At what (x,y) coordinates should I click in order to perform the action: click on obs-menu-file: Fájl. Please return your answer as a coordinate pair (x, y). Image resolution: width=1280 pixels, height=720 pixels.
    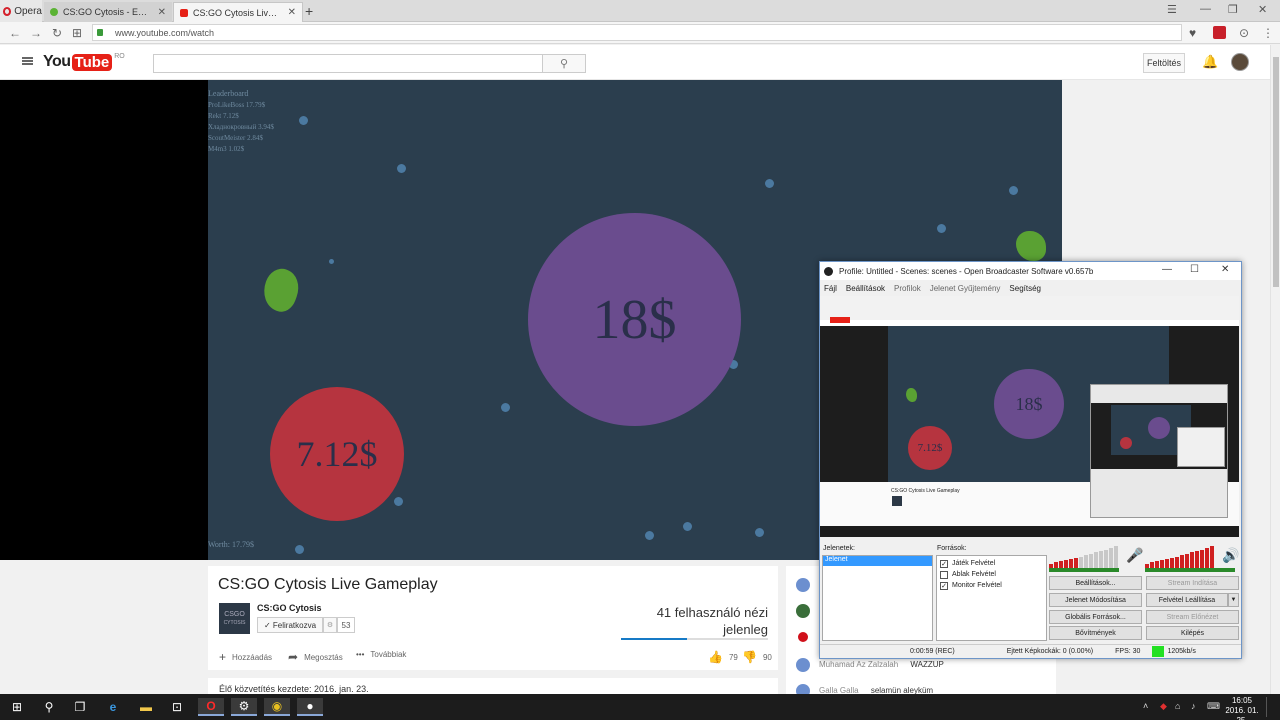
    Looking at the image, I should click on (830, 288).